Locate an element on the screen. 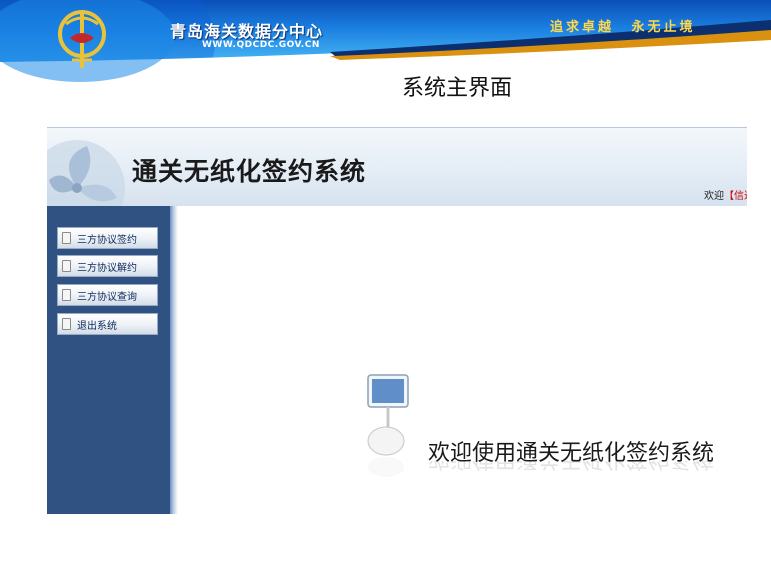  welcome-user-text: 欢迎【信达 is located at coordinates (725, 194).